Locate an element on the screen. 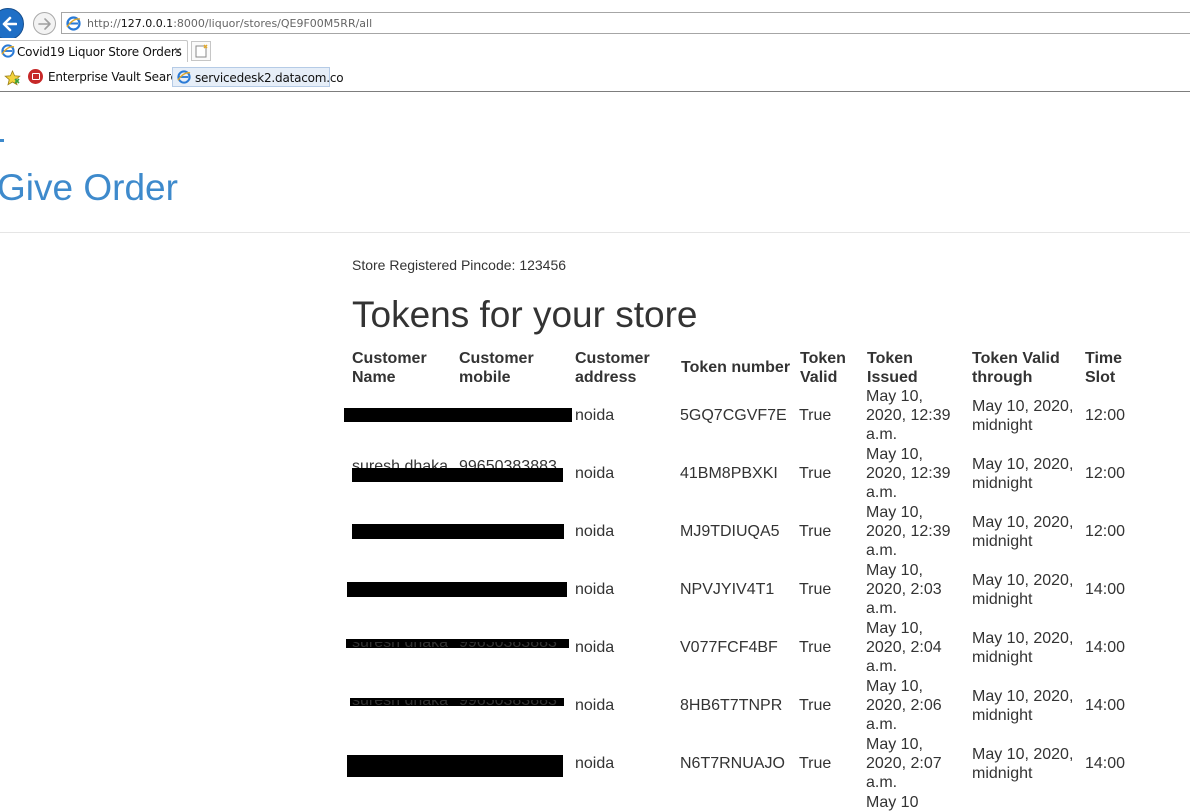 Image resolution: width=1190 pixels, height=812 pixels. cell-token-number: 41BM8PBXKI is located at coordinates (729, 473).